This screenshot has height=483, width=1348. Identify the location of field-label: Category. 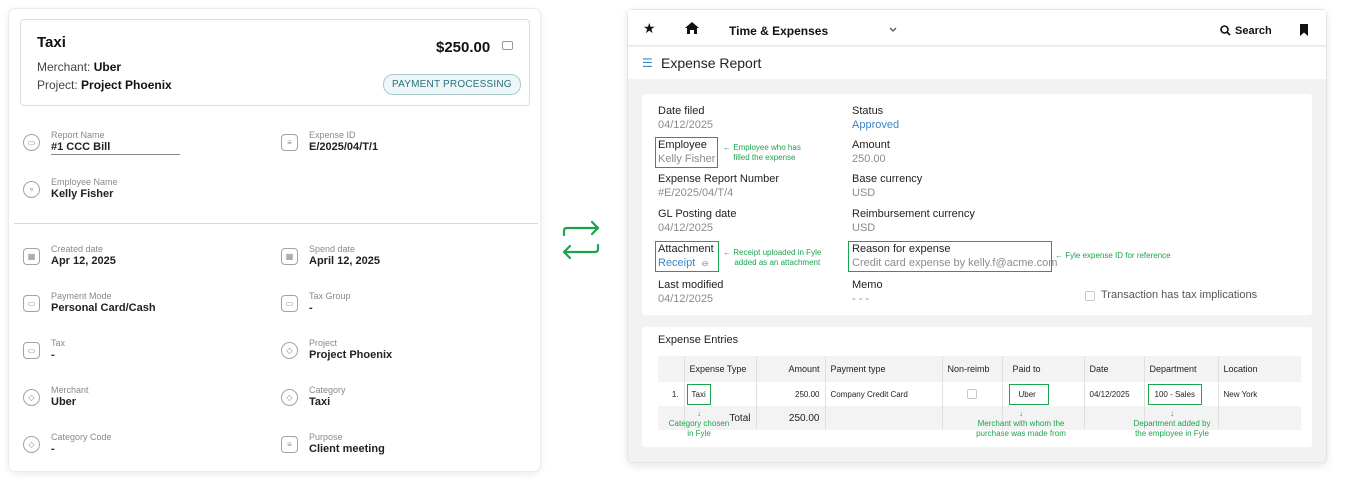
(327, 390).